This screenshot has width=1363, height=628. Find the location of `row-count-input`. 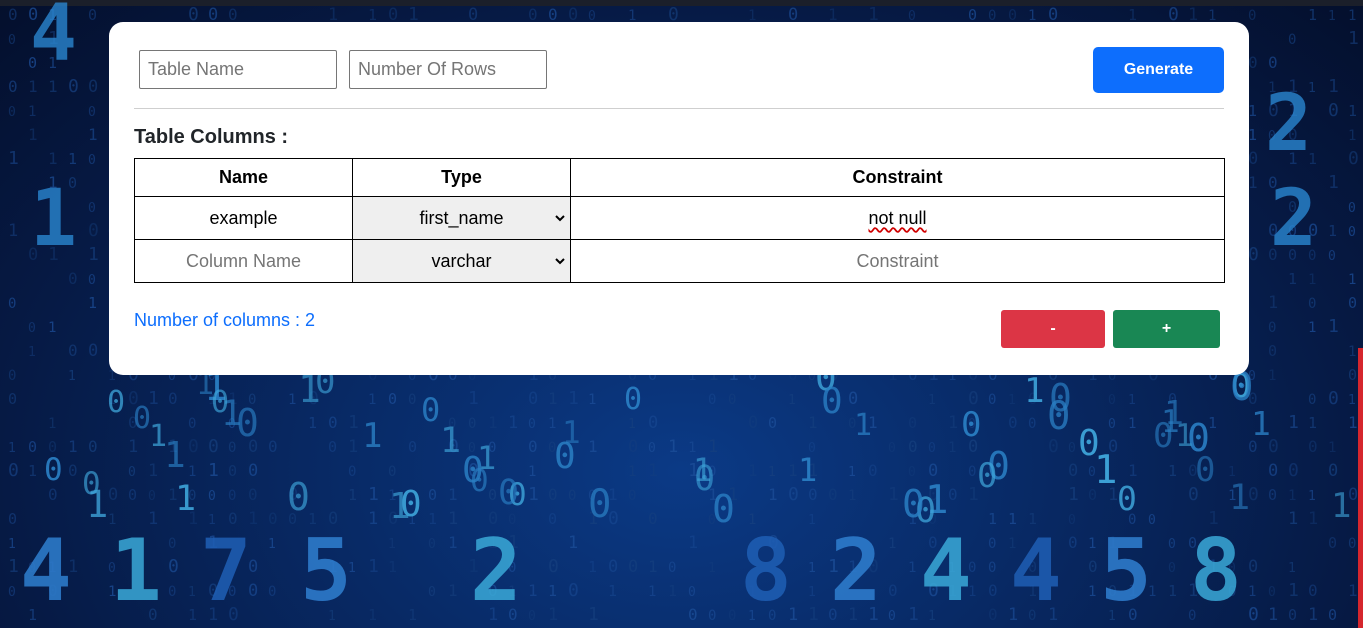

row-count-input is located at coordinates (448, 69).